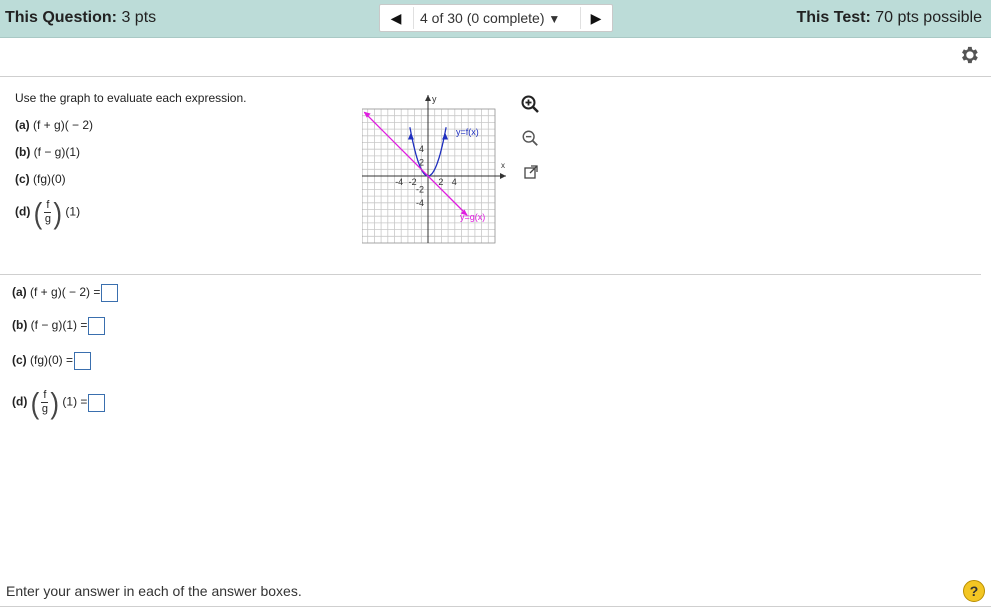 The width and height of the screenshot is (991, 611). I want to click on bottom-divider, so click(495, 606).